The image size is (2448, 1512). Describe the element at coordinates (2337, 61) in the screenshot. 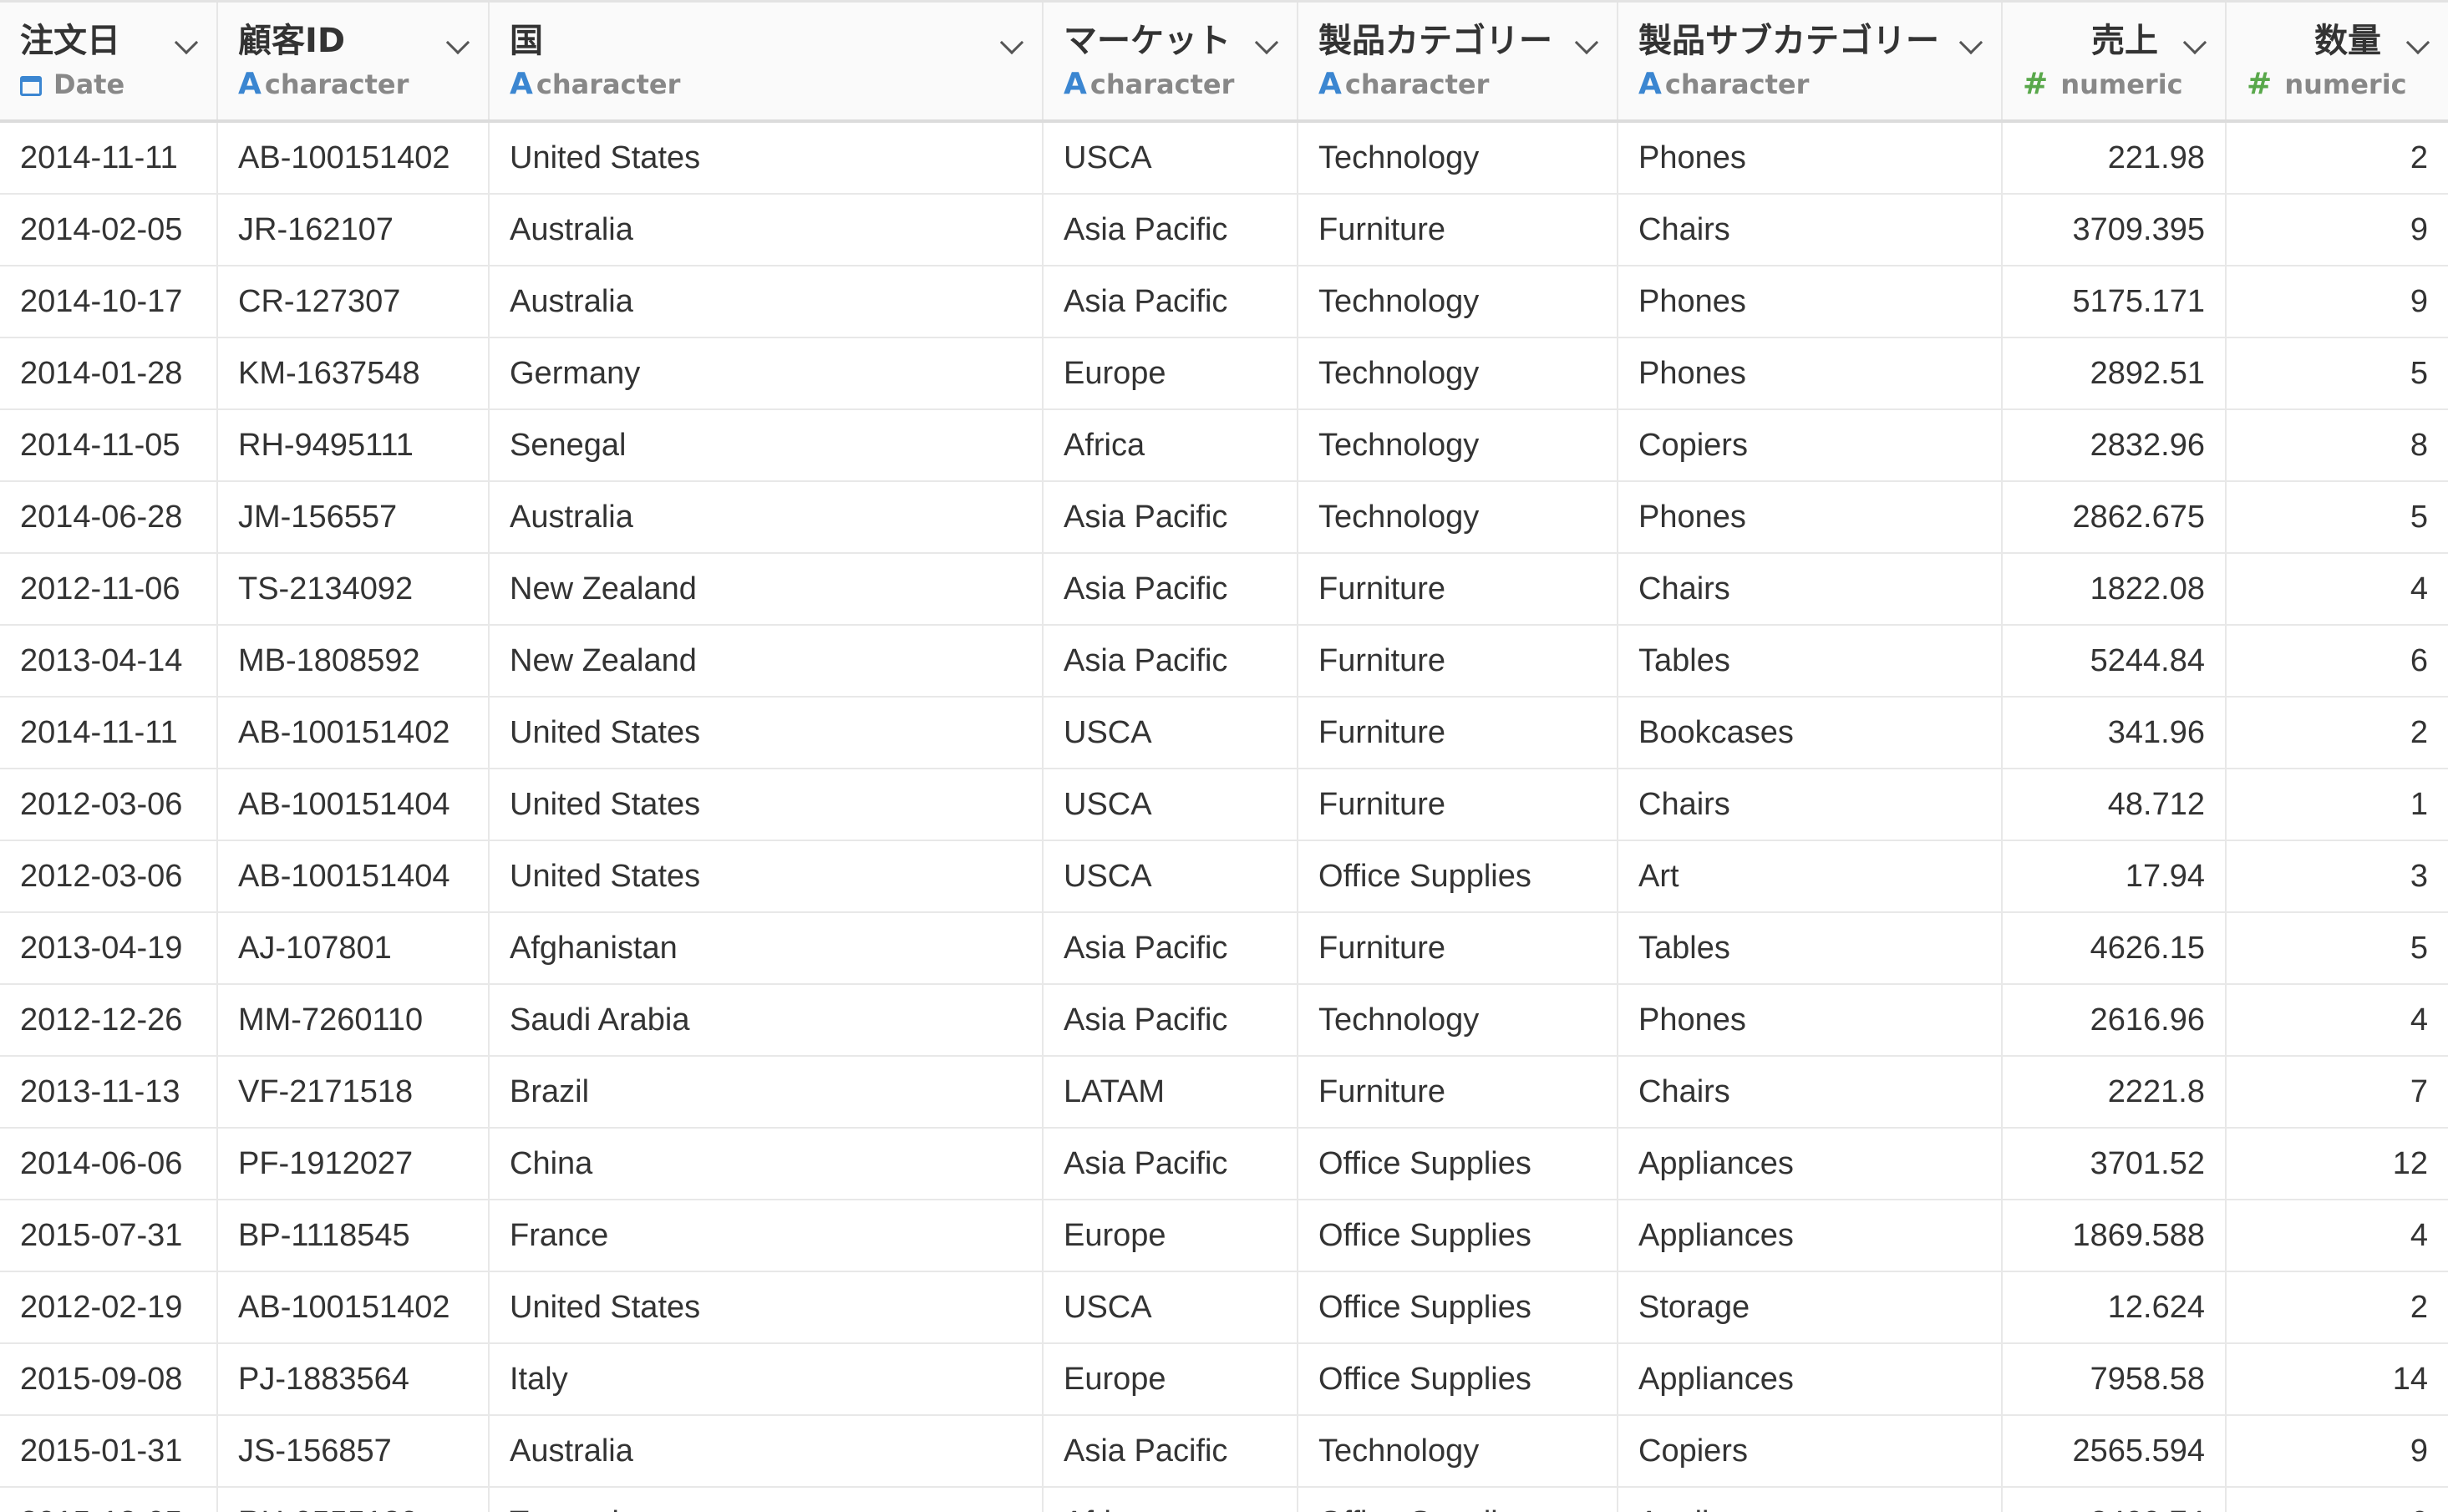

I see `column-header-quantity: 数量 # numeric` at that location.